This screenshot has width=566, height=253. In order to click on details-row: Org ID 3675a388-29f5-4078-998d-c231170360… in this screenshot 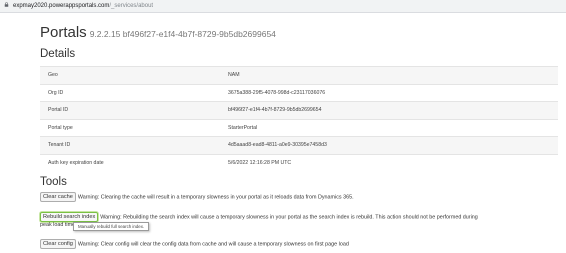, I will do `click(299, 92)`.